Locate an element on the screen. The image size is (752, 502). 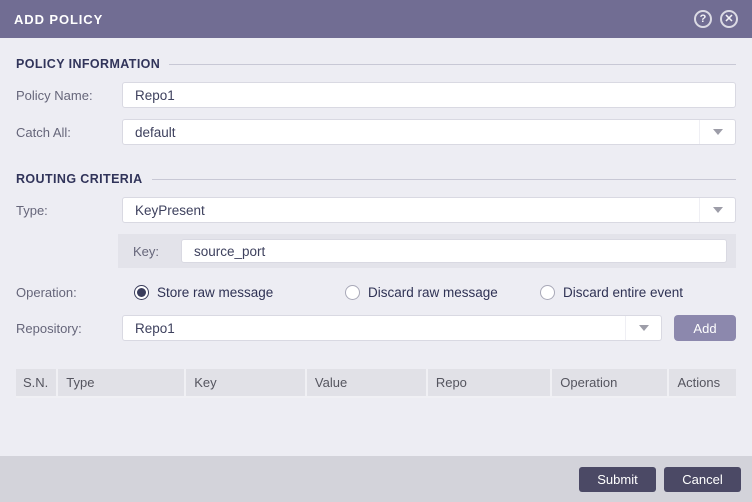
type-select: KeyPresent is located at coordinates (429, 210).